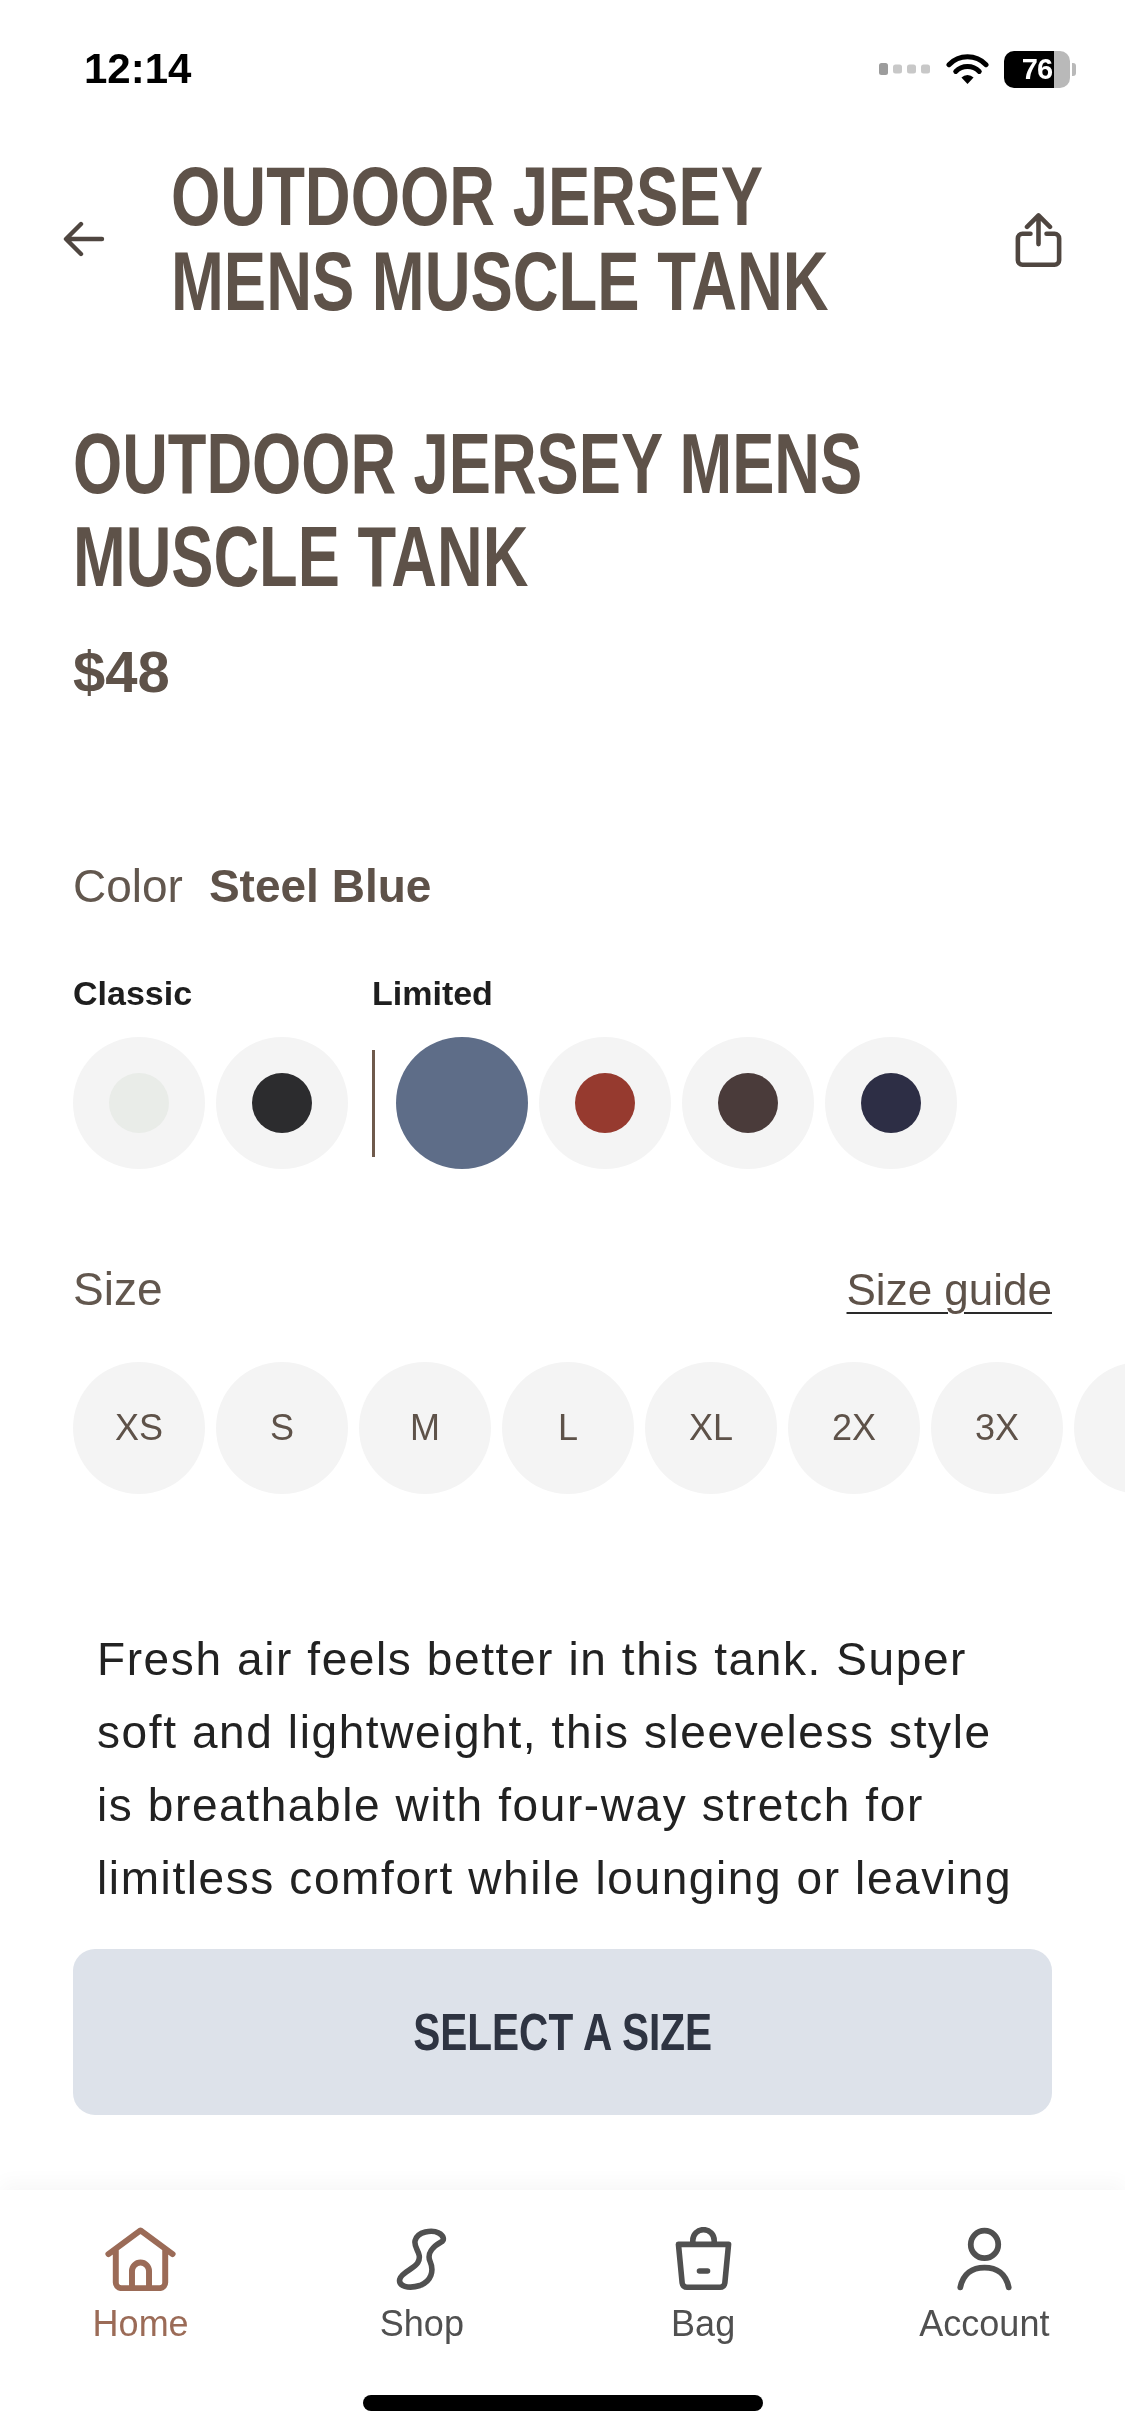  What do you see at coordinates (133, 993) in the screenshot?
I see `color-group-label: Classic` at bounding box center [133, 993].